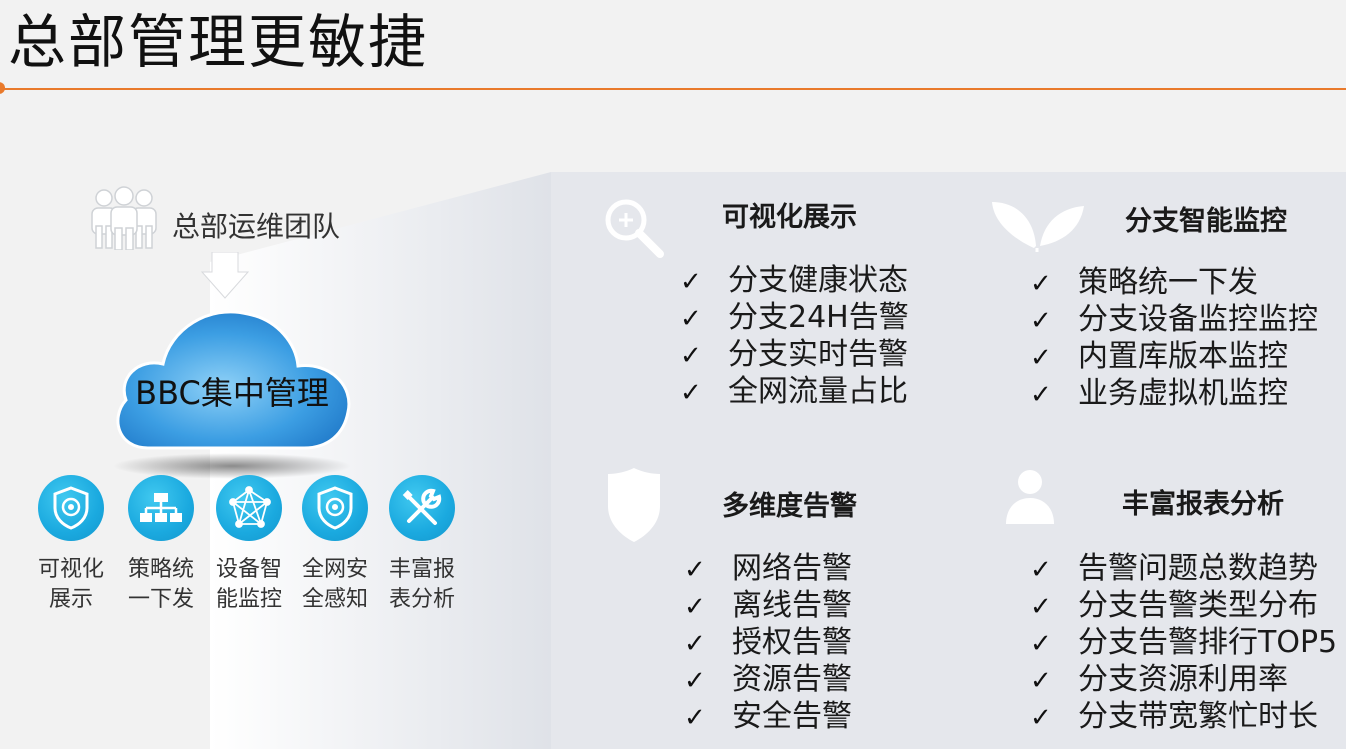 The width and height of the screenshot is (1346, 749). Describe the element at coordinates (70, 599) in the screenshot. I see `item-label: 展示` at that location.